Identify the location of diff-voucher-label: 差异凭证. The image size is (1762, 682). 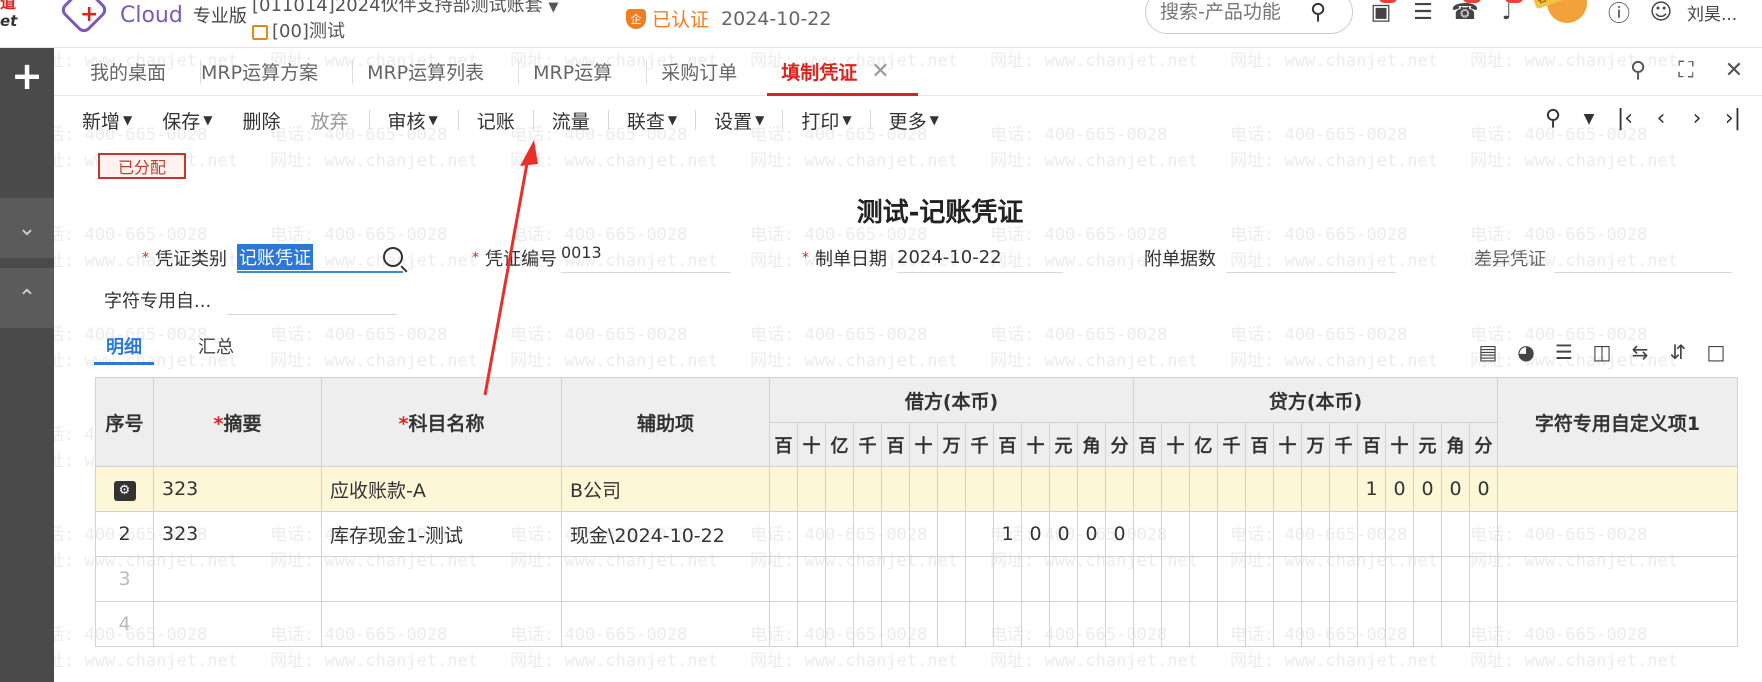
(1510, 258).